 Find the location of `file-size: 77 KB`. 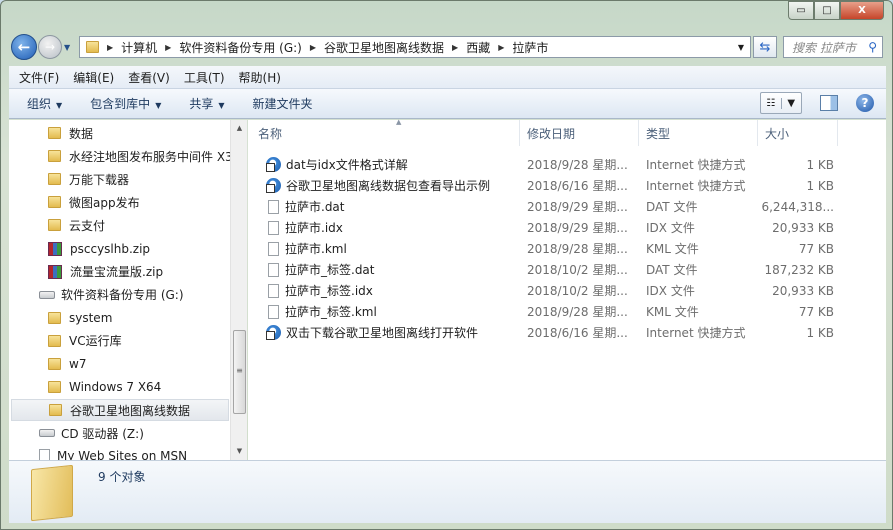

file-size: 77 KB is located at coordinates (816, 248).